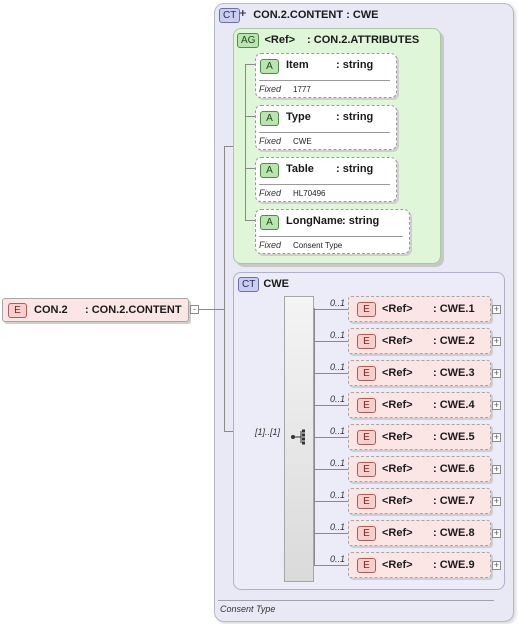 The height and width of the screenshot is (624, 518). What do you see at coordinates (454, 405) in the screenshot?
I see `element-name: : CWE.4` at bounding box center [454, 405].